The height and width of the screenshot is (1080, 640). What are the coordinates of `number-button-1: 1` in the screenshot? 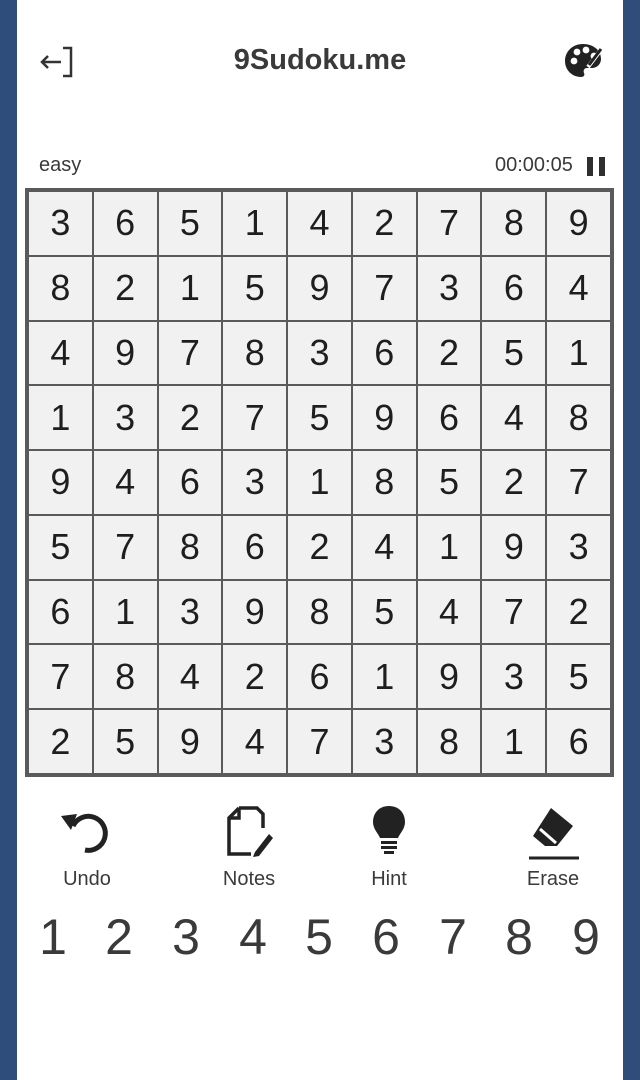 It's located at (53, 937).